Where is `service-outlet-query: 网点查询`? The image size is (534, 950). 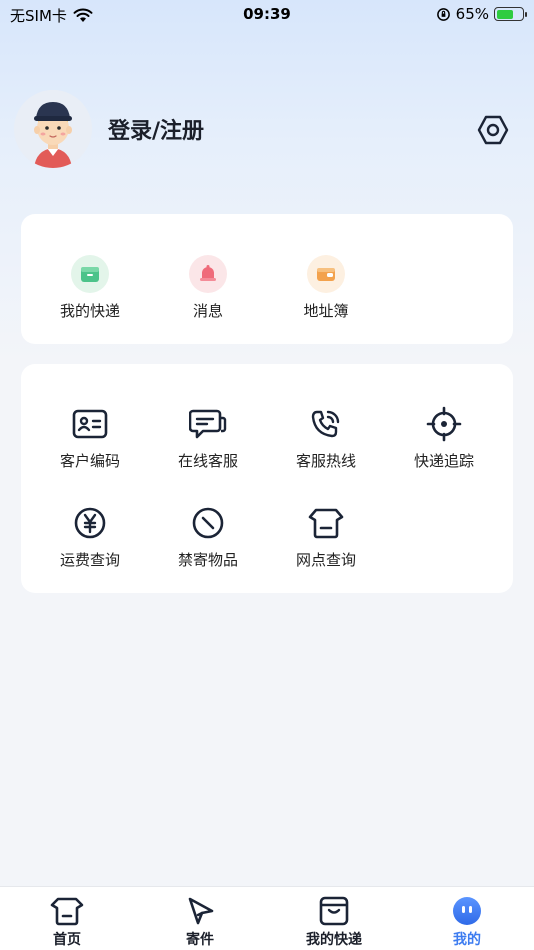 service-outlet-query: 网点查询 is located at coordinates (326, 536).